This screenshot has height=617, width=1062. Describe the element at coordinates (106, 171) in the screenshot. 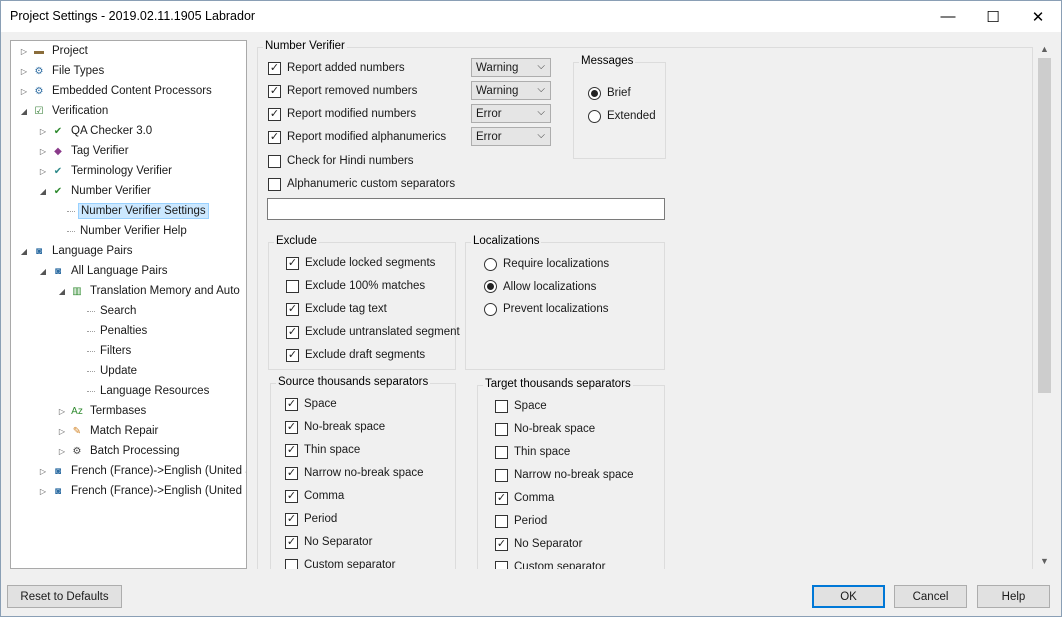

I see `tree-node-terminology-verifier: ▷ ✔ Terminology Verifier` at that location.